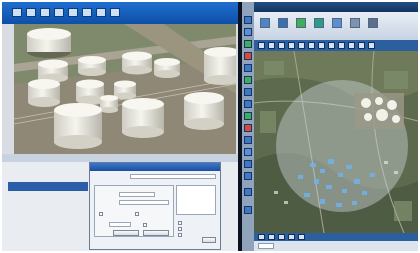 Image resolution: width=420 pixels, height=253 pixels. What do you see at coordinates (379, 111) in the screenshot?
I see `tank-farm-overhead` at bounding box center [379, 111].